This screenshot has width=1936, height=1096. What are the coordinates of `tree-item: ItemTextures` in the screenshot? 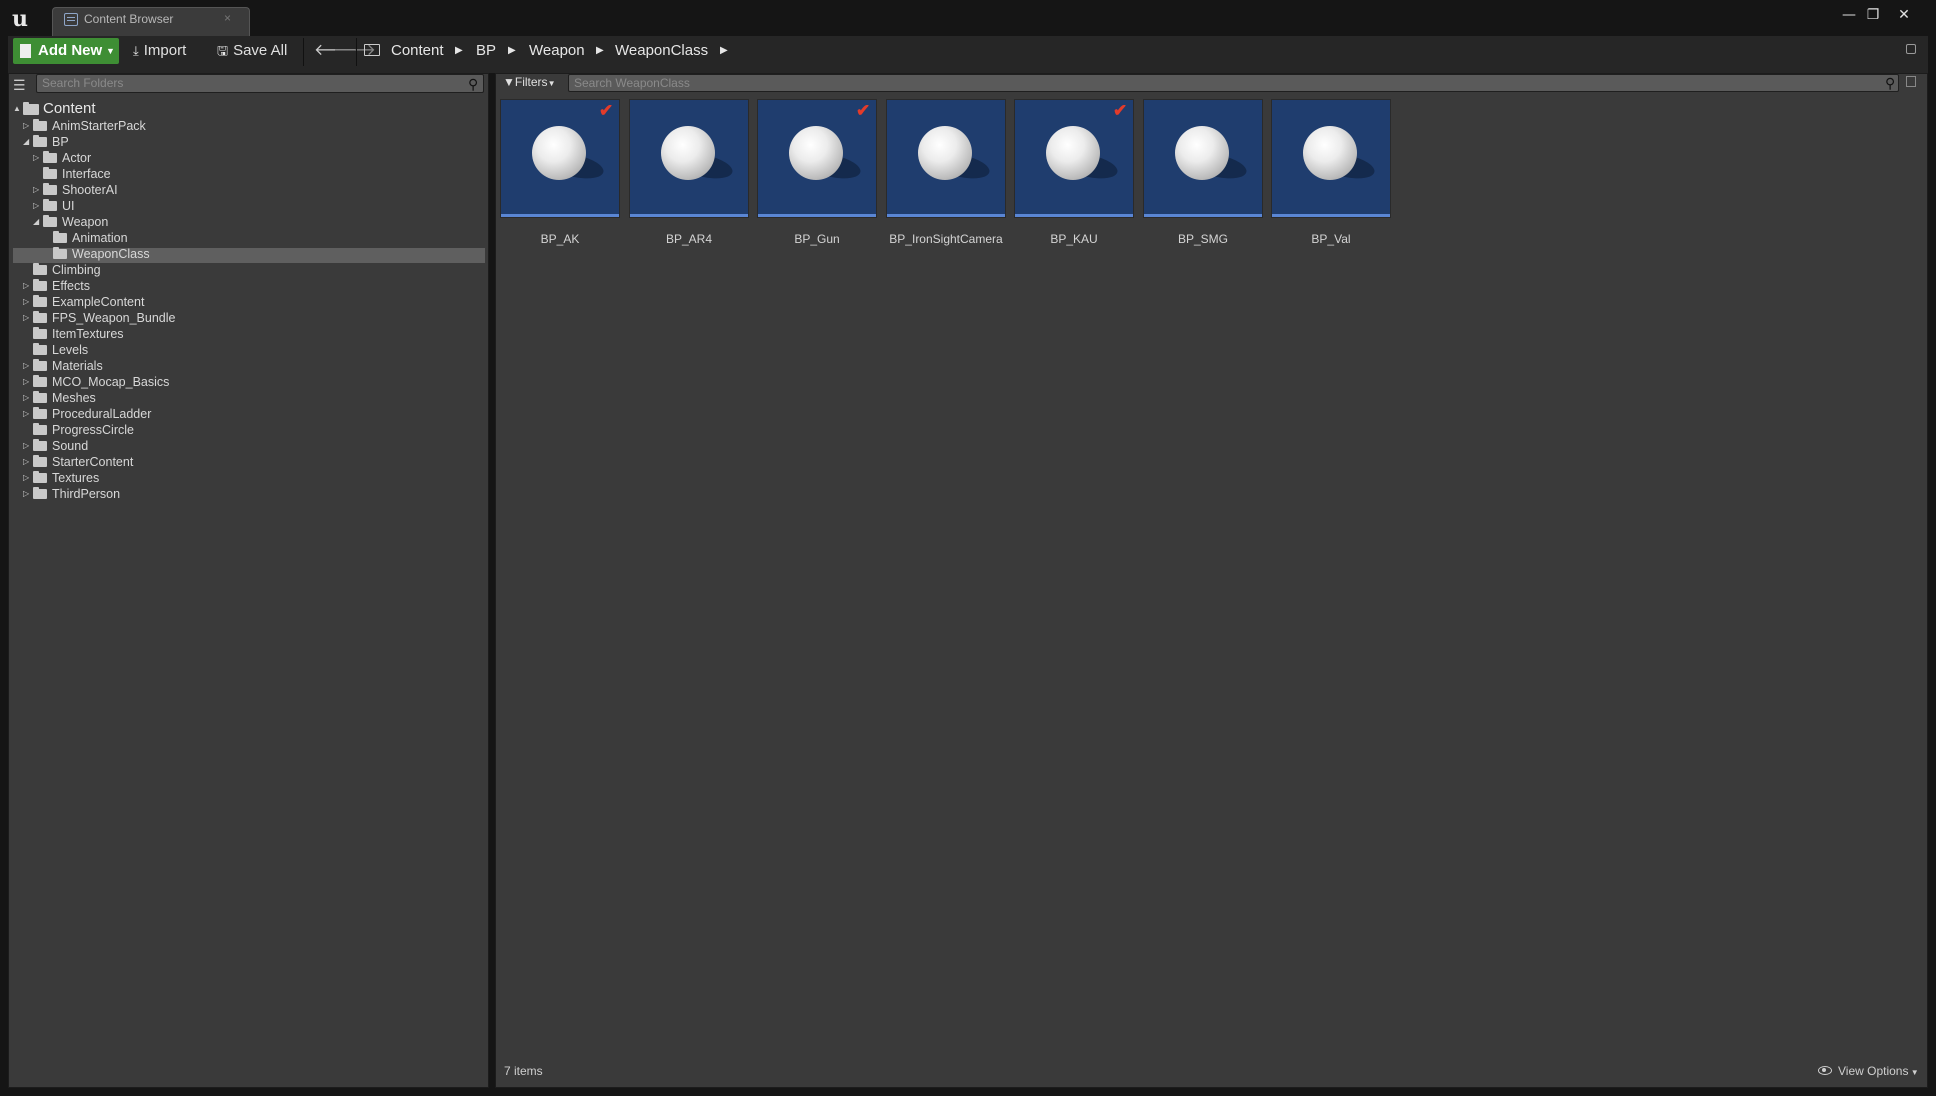 It's located at (251, 334).